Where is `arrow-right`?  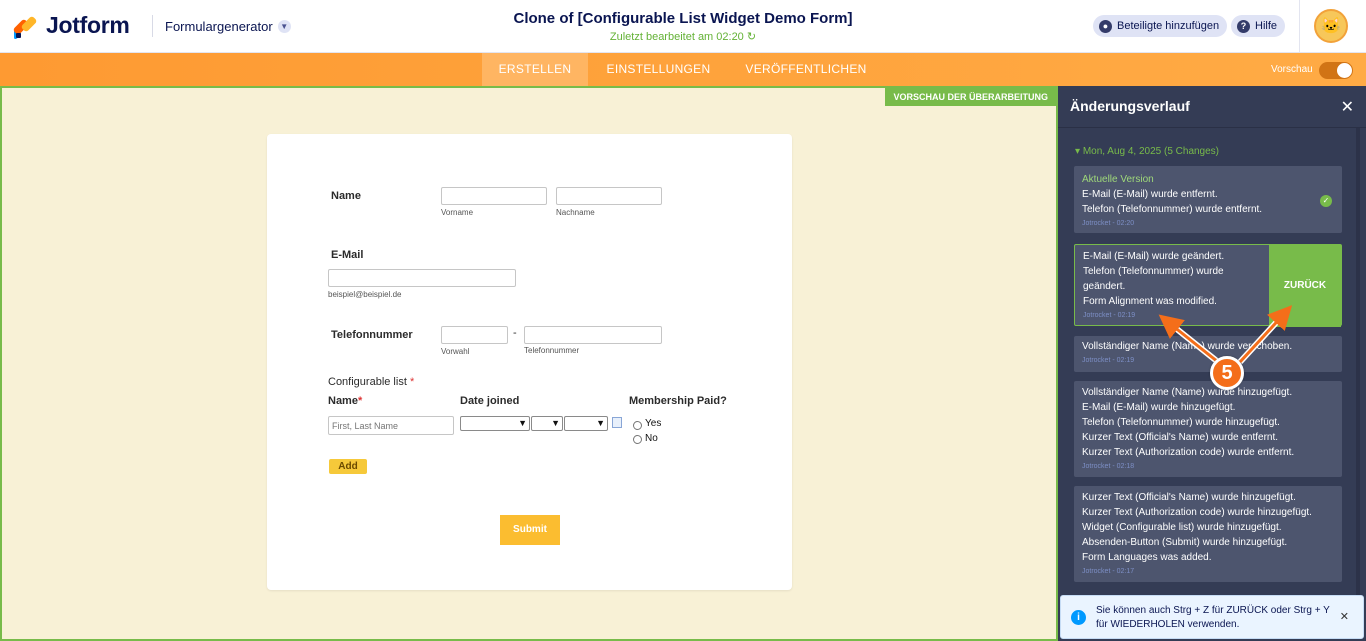 arrow-right is located at coordinates (1265, 334).